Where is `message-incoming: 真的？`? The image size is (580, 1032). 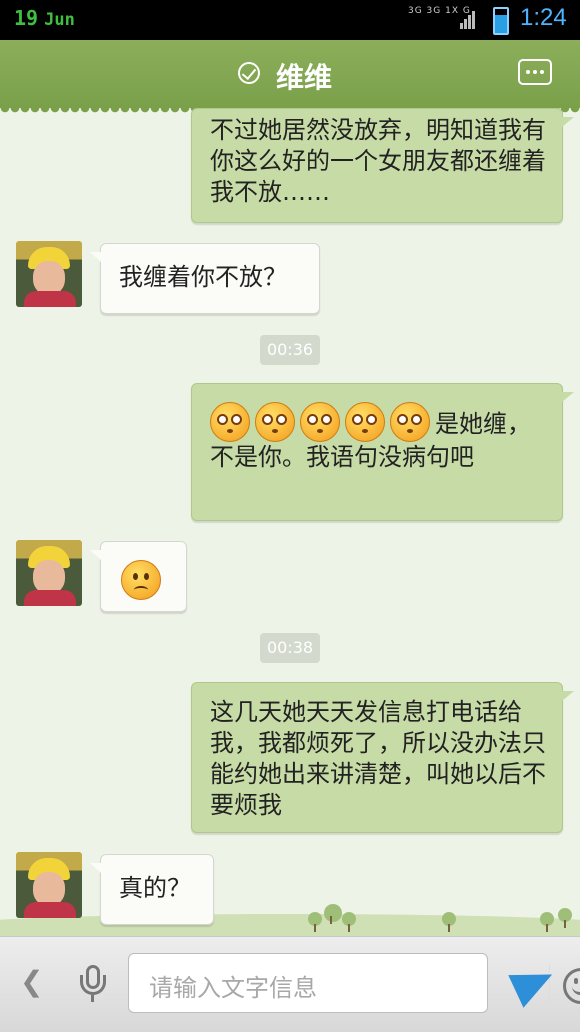
message-incoming: 真的？ is located at coordinates (152, 889).